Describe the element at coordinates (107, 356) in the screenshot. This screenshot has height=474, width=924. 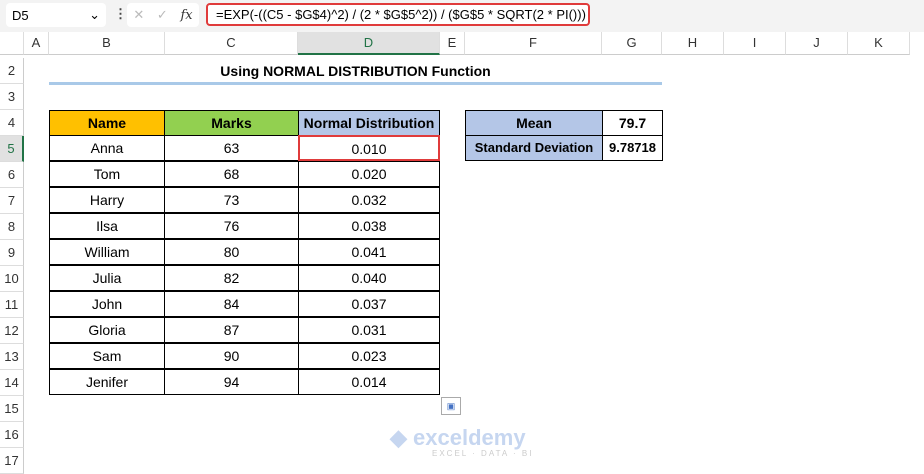
I see `cell-name: Sam` at that location.